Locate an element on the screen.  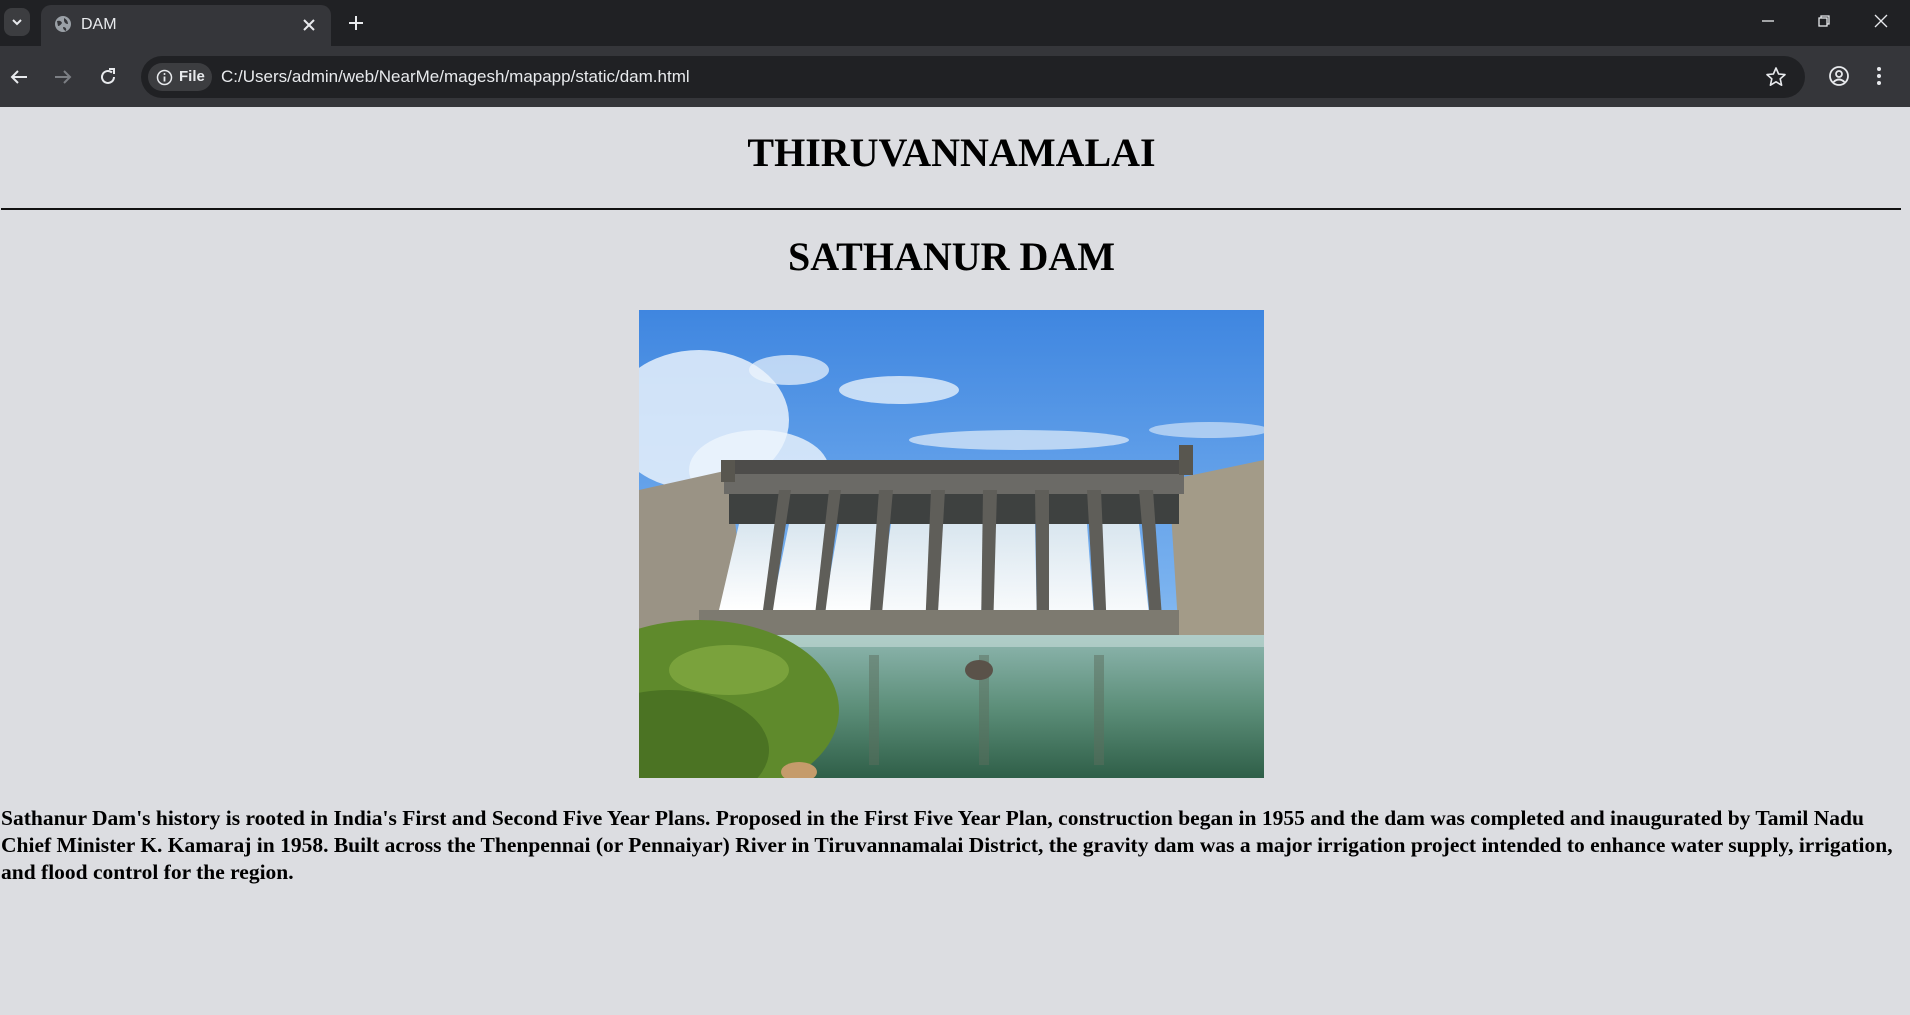
info-icon is located at coordinates (164, 77).